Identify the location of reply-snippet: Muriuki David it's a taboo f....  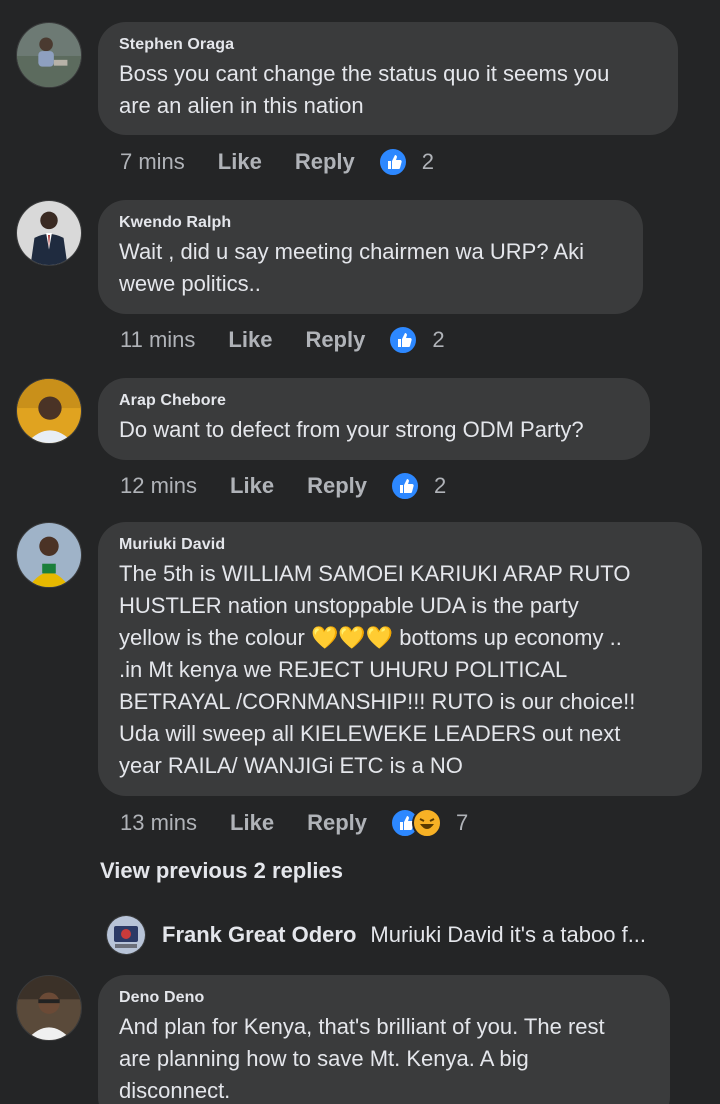
(508, 934).